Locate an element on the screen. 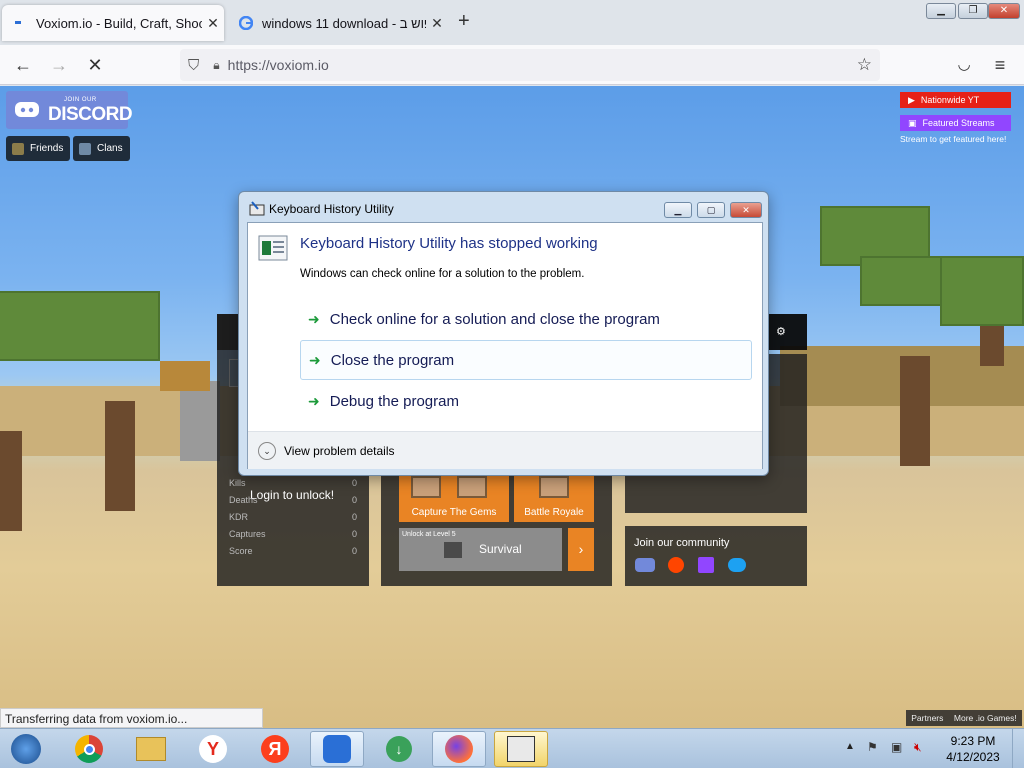 The height and width of the screenshot is (768, 1024). forward-button: → is located at coordinates (59, 65).